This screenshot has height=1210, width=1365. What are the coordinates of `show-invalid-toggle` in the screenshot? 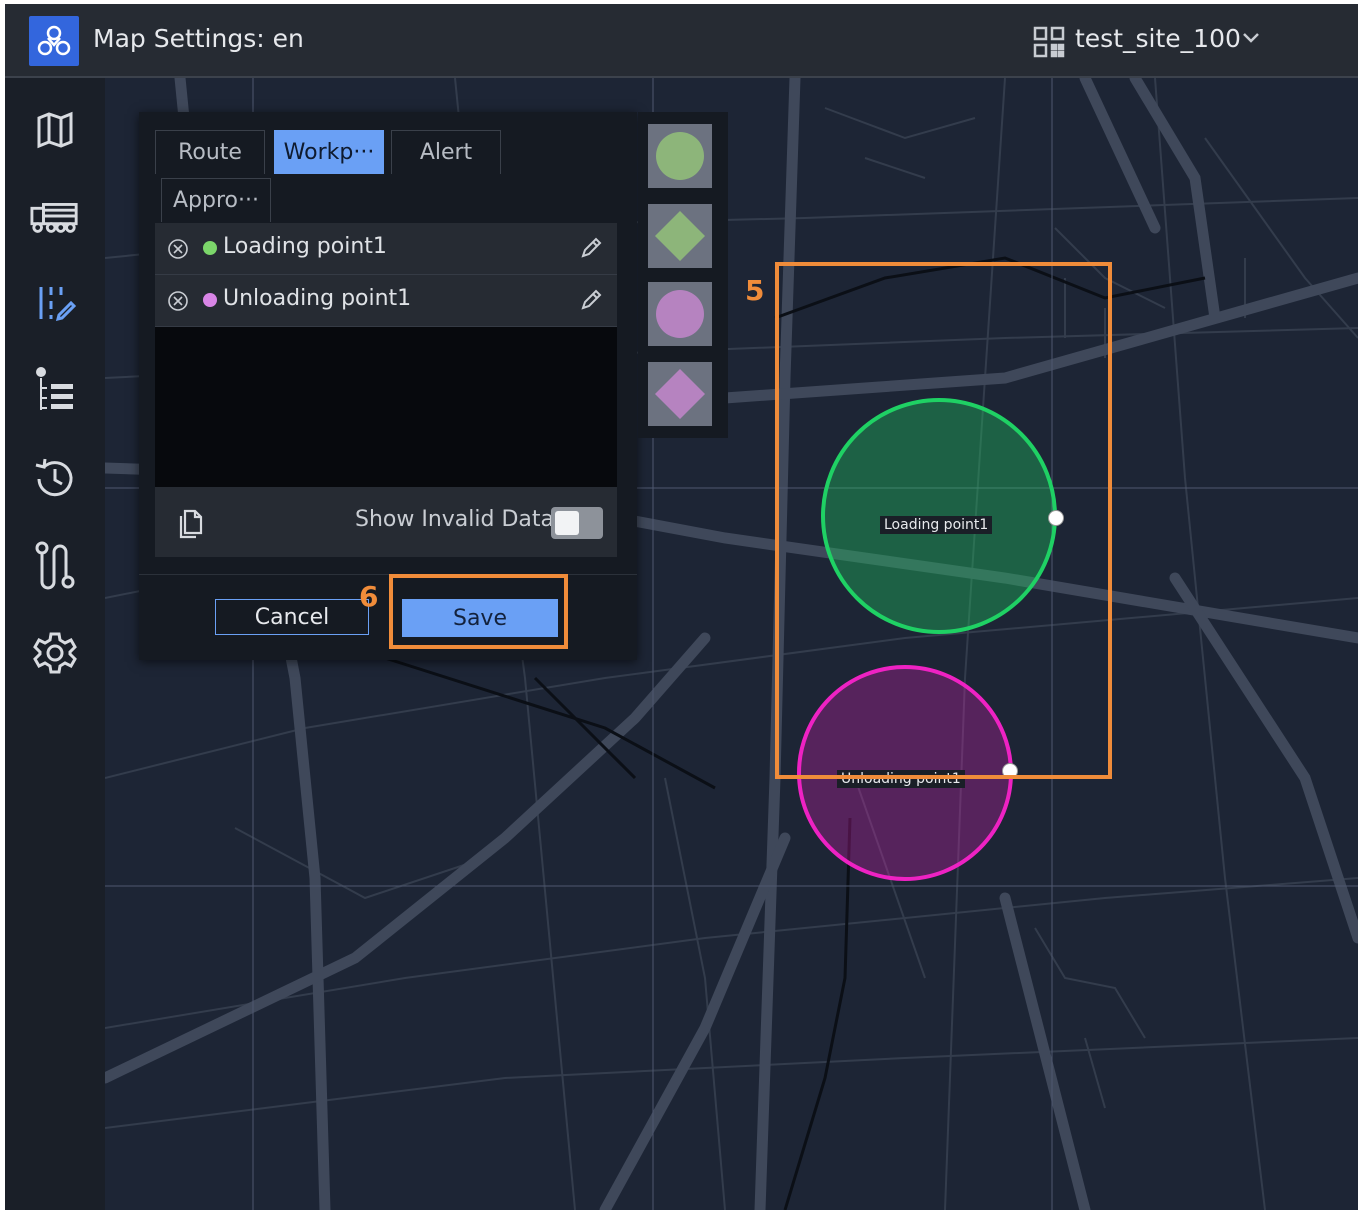 It's located at (577, 523).